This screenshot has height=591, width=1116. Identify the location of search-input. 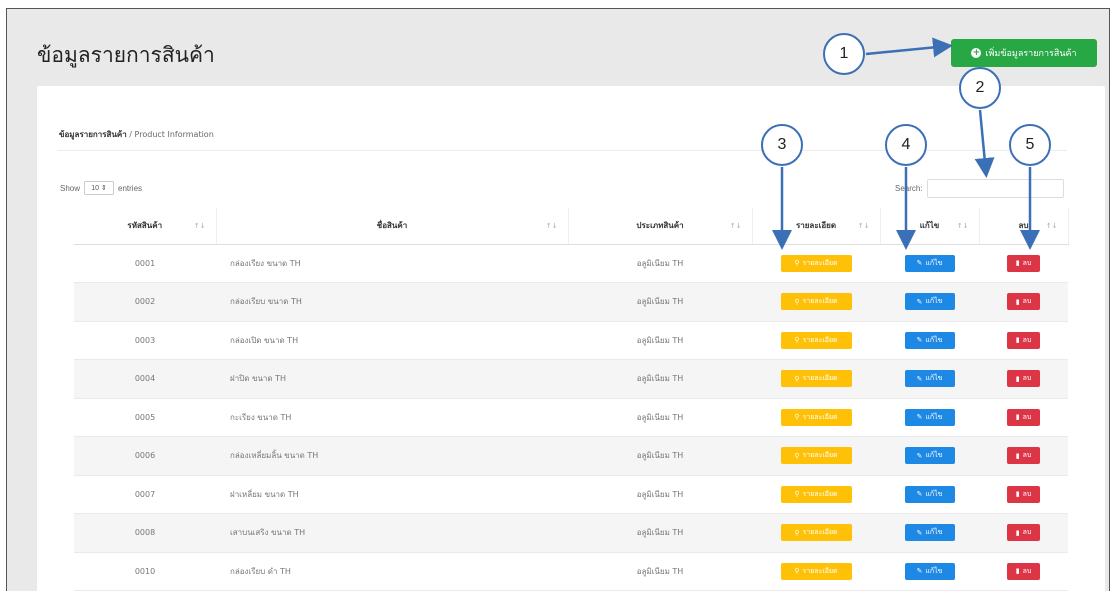
(995, 188).